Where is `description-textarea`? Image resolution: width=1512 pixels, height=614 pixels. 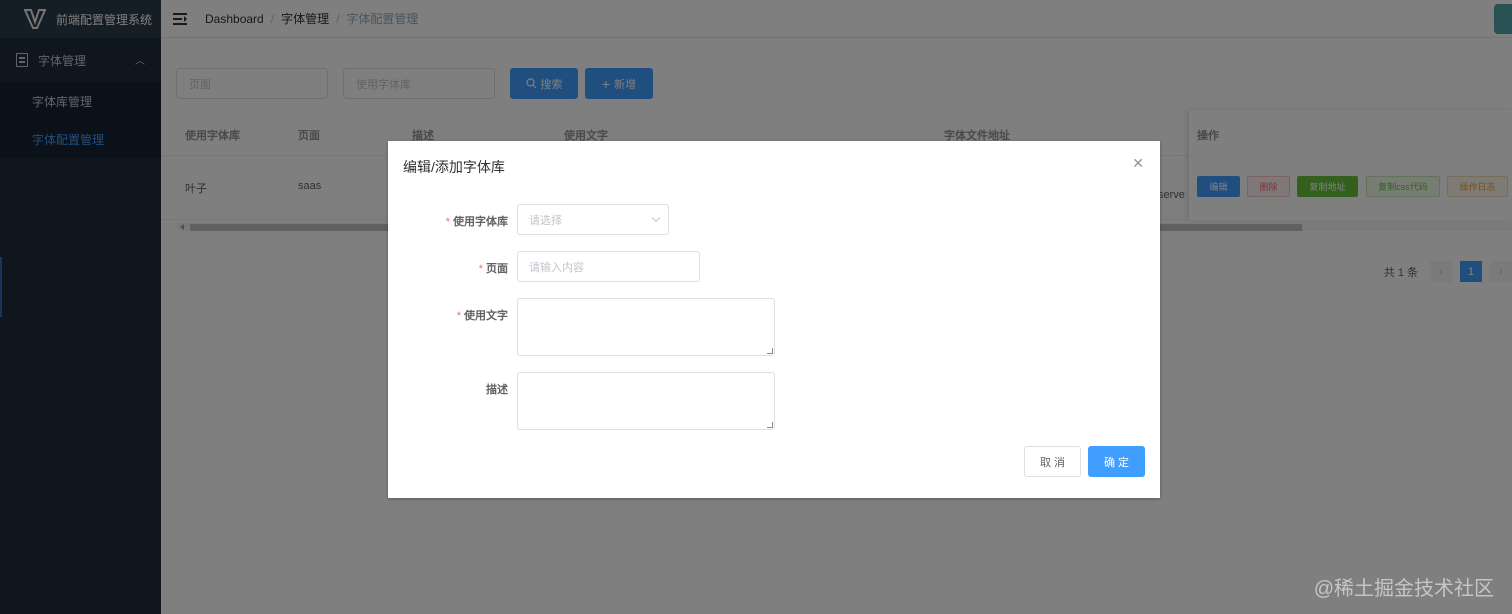 description-textarea is located at coordinates (646, 401).